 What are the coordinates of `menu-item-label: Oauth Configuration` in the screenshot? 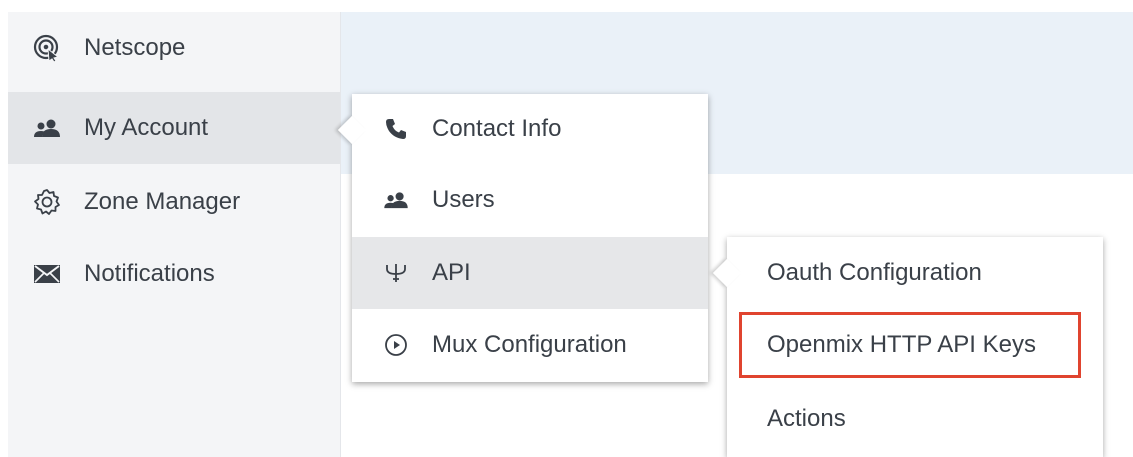 It's located at (874, 272).